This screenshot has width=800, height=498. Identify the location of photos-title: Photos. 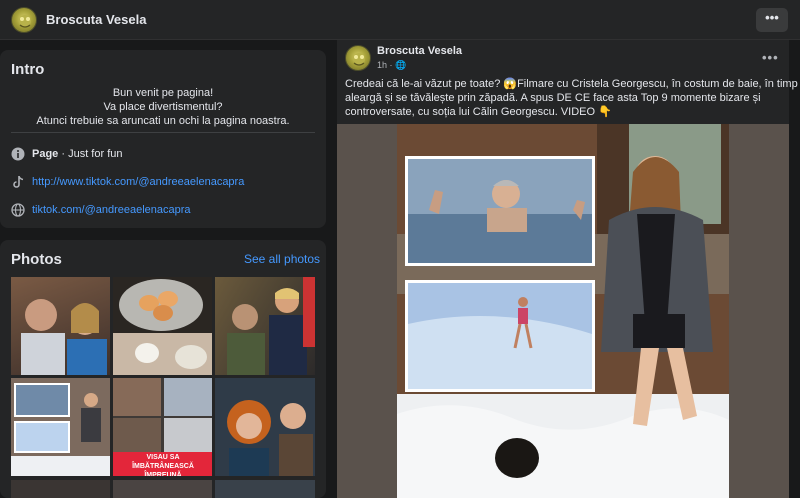
(36, 259).